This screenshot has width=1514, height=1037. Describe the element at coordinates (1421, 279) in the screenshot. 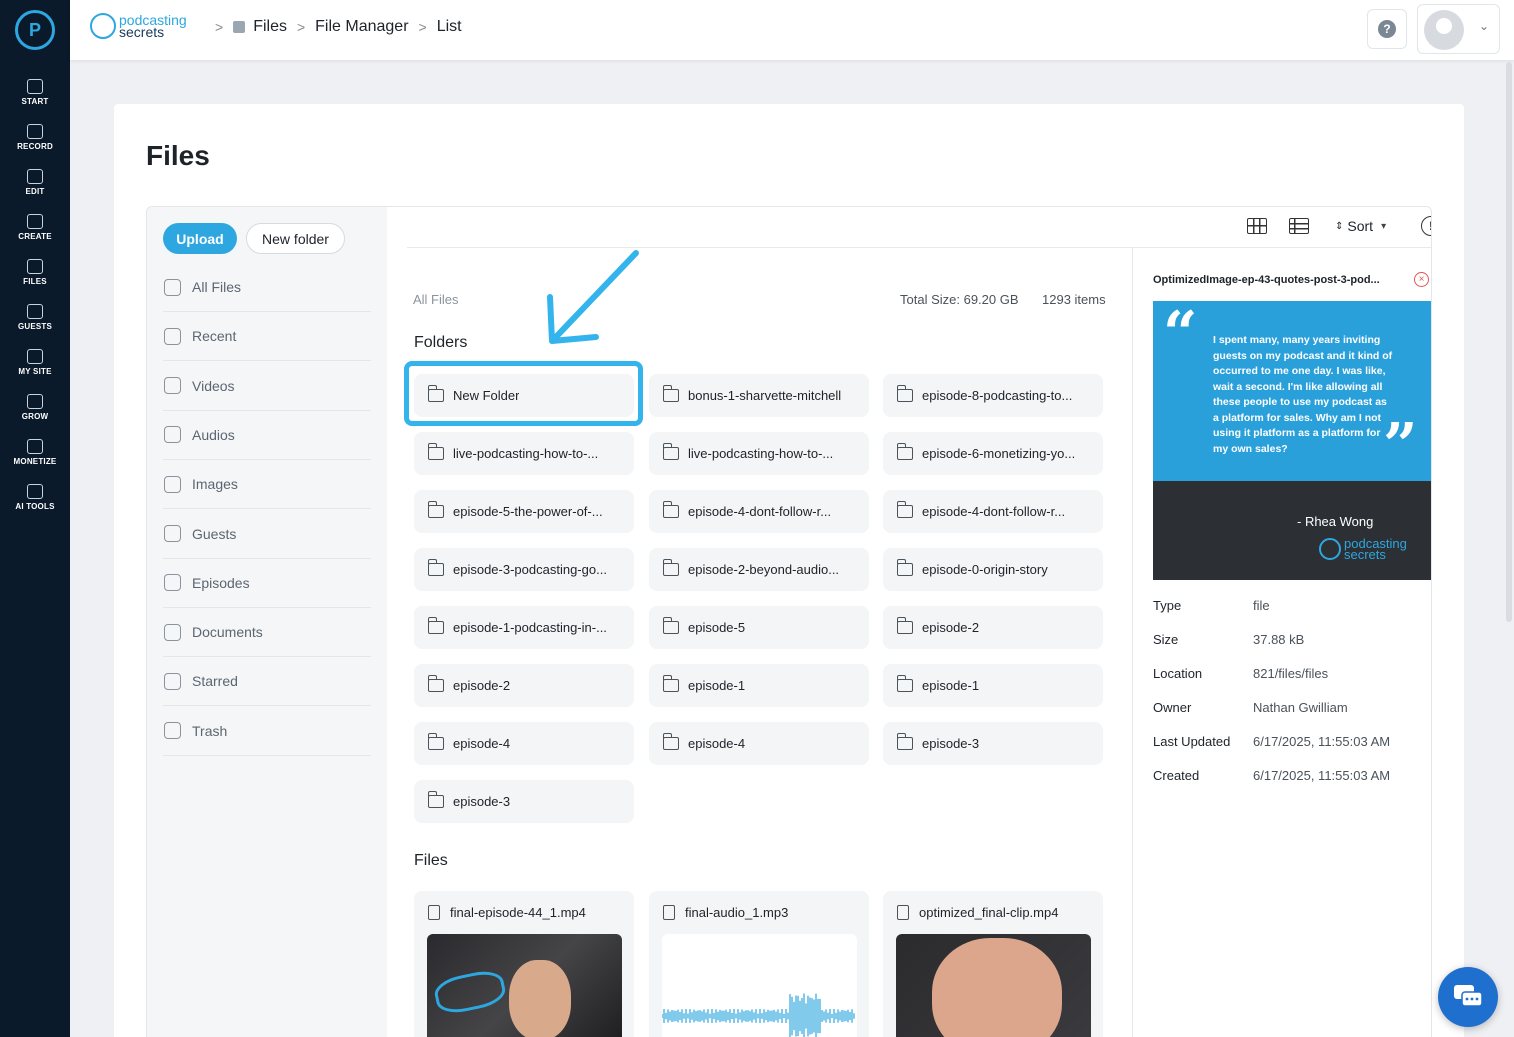

I see `close-icon: ×` at that location.